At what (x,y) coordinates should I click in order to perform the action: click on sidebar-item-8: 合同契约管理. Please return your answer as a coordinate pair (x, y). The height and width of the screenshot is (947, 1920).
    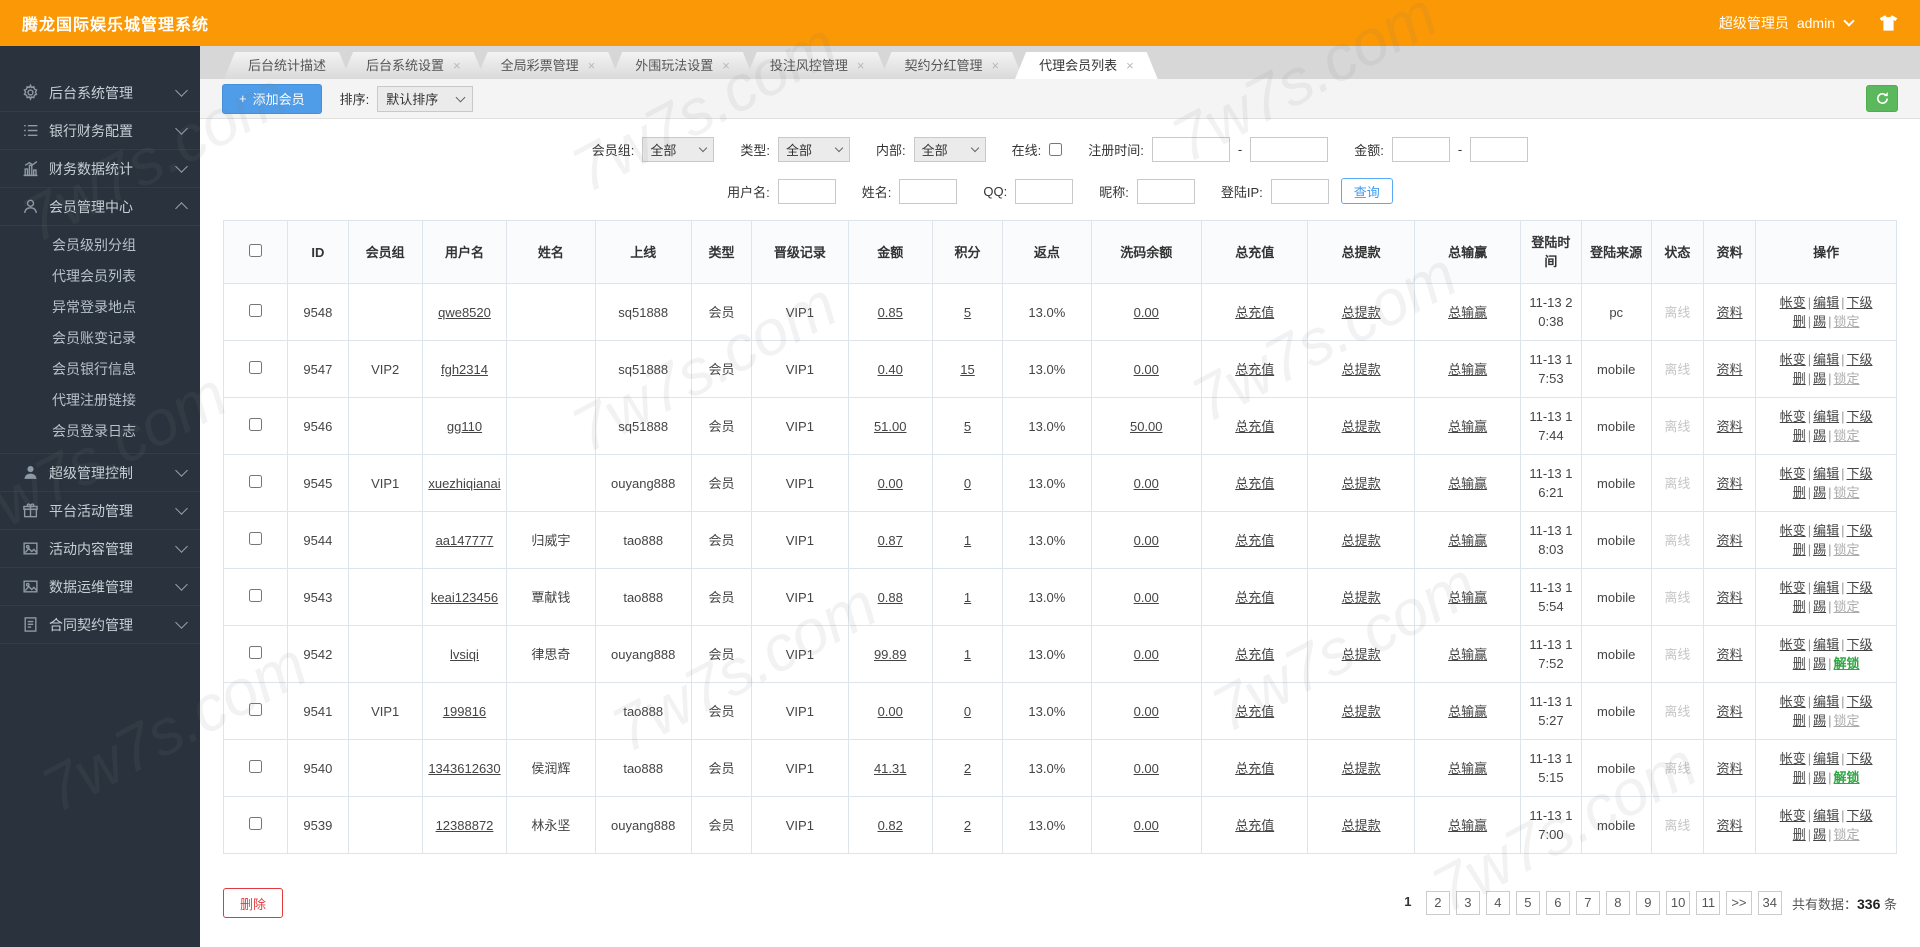
    Looking at the image, I should click on (100, 625).